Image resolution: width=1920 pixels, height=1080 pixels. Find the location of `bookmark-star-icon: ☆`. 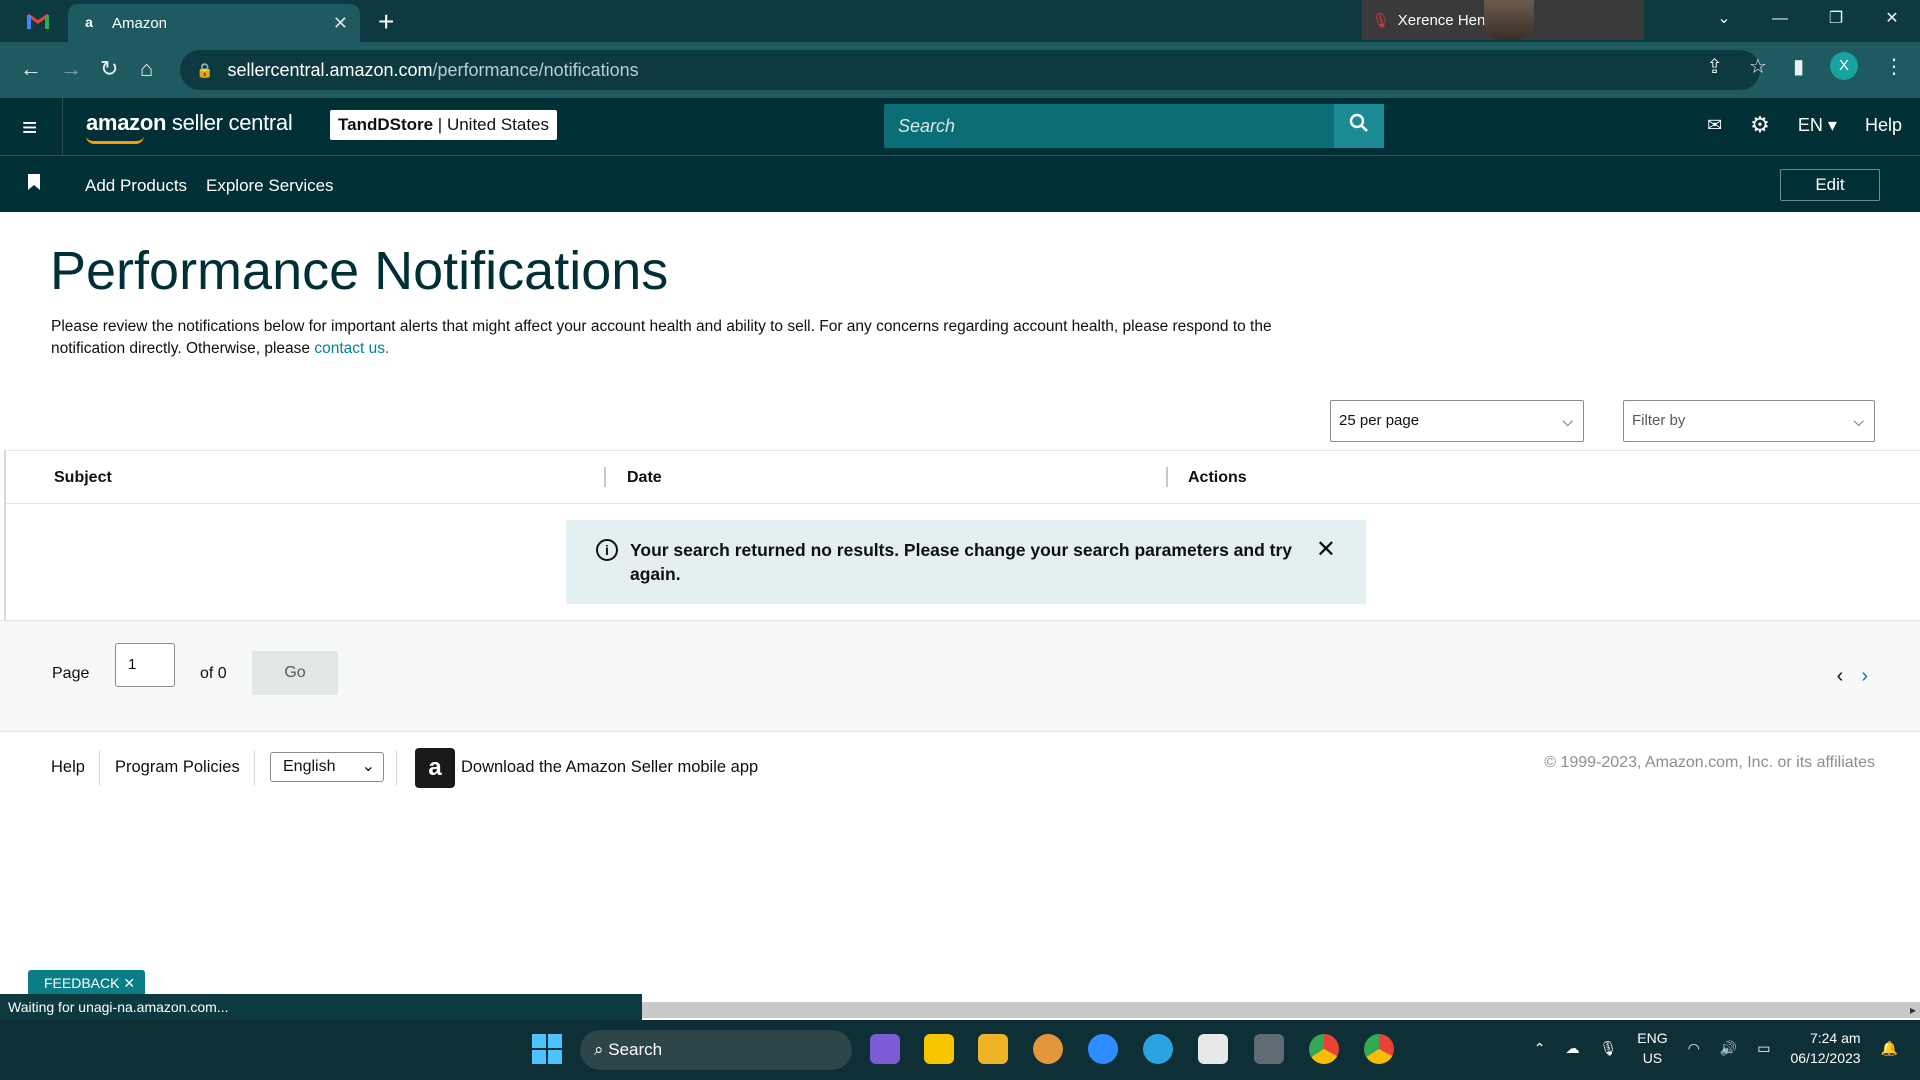

bookmark-star-icon: ☆ is located at coordinates (1758, 66).